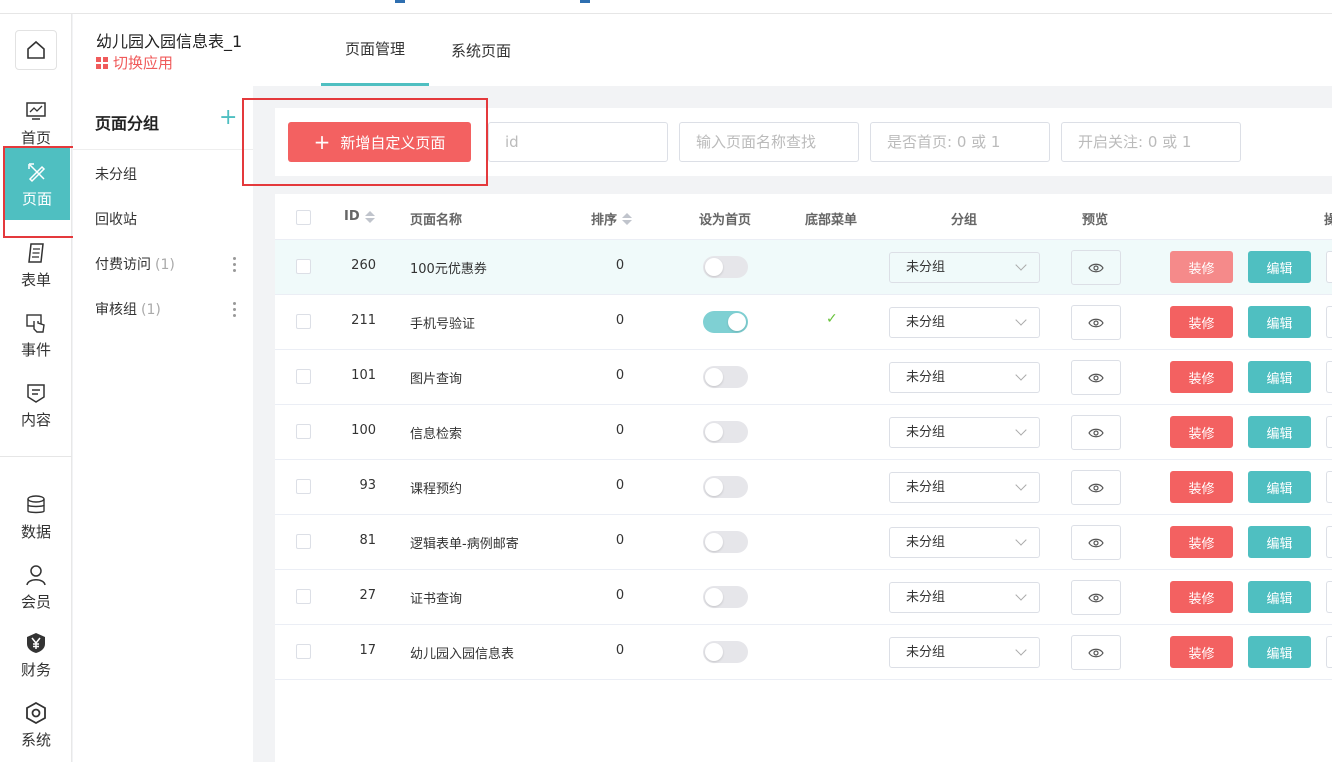 This screenshot has height=762, width=1332. I want to click on group-item-label: 审核组, so click(116, 310).